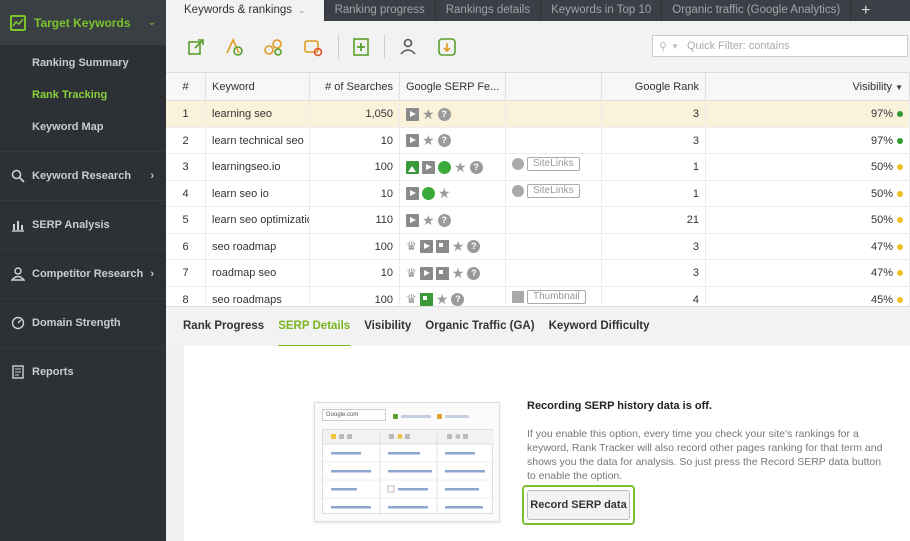 This screenshot has height=541, width=910. Describe the element at coordinates (18, 225) in the screenshot. I see `bar-chart-icon` at that location.